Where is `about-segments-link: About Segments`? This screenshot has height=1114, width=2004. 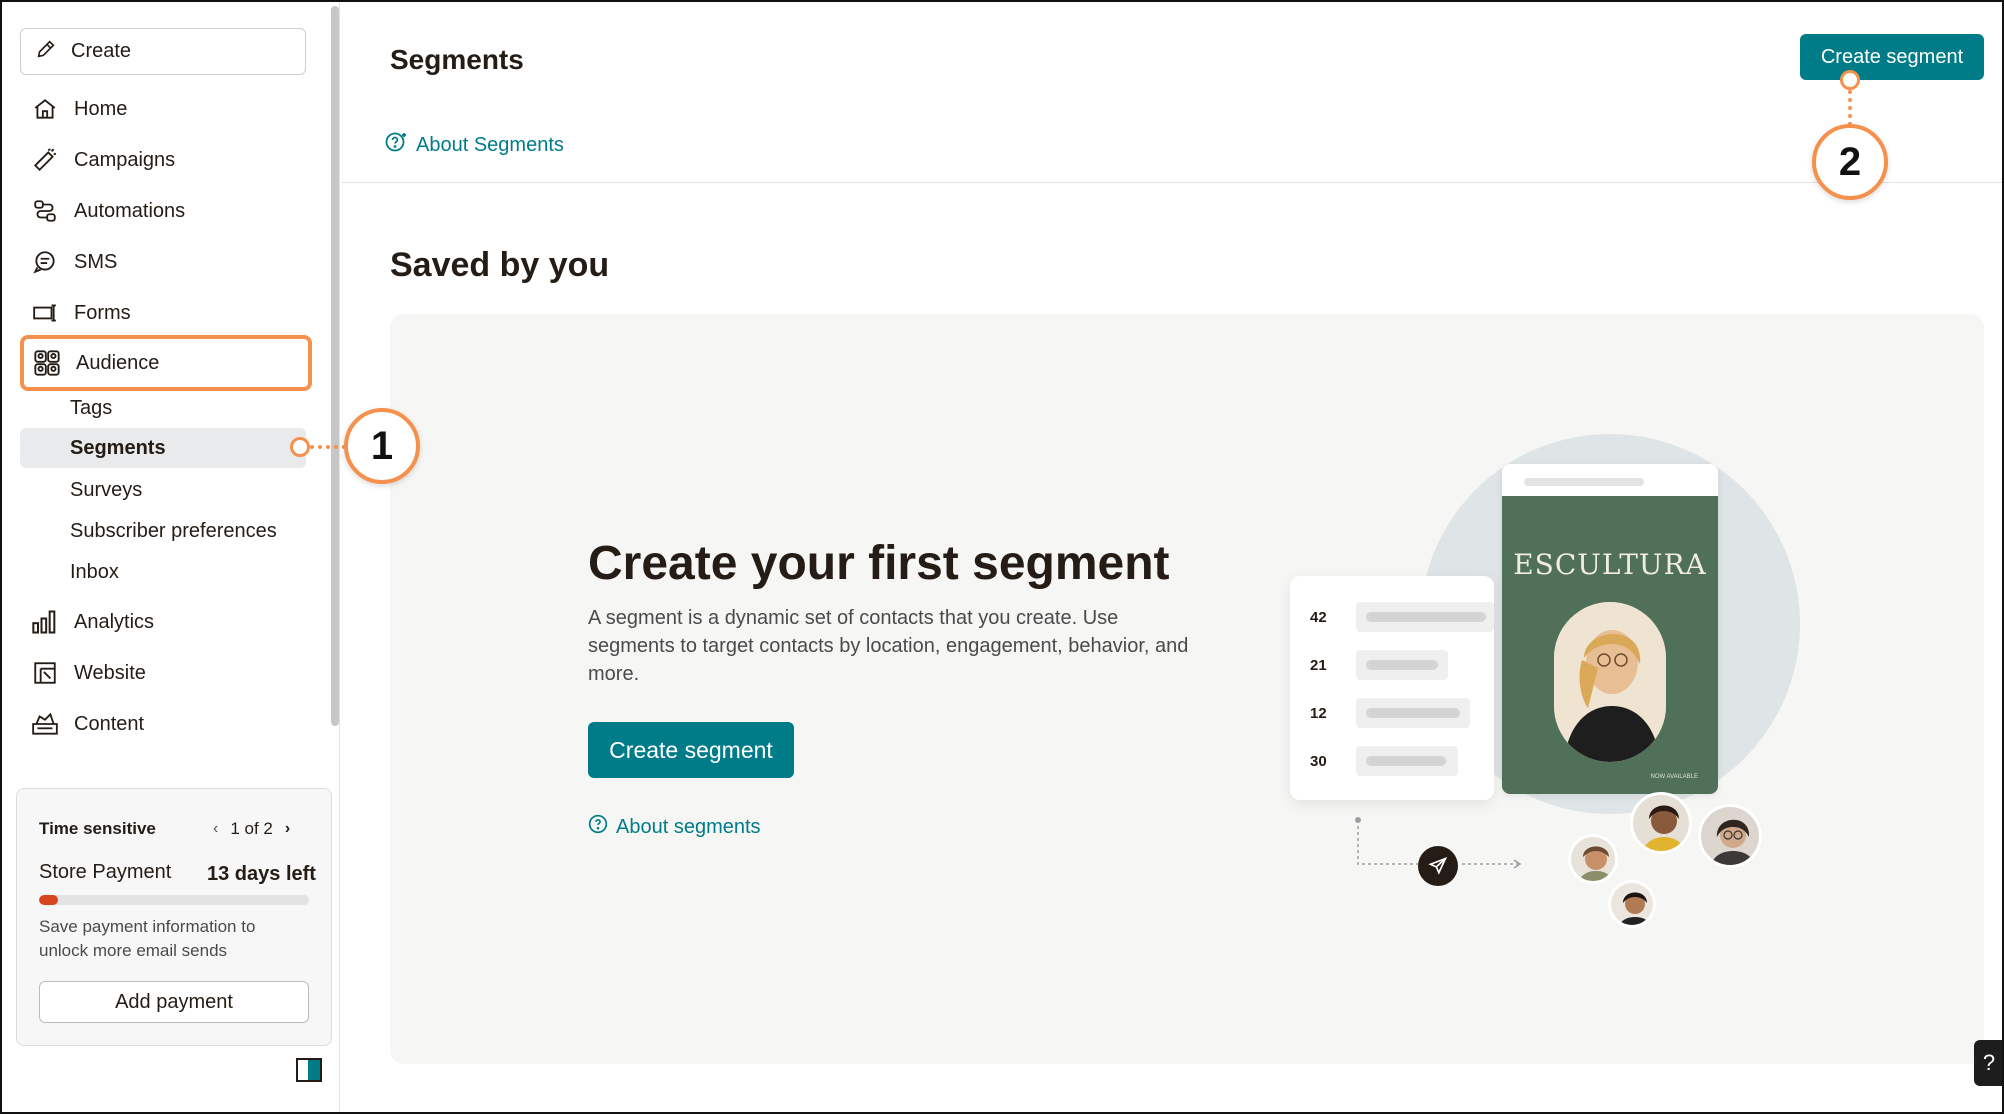
about-segments-link: About Segments is located at coordinates (474, 145).